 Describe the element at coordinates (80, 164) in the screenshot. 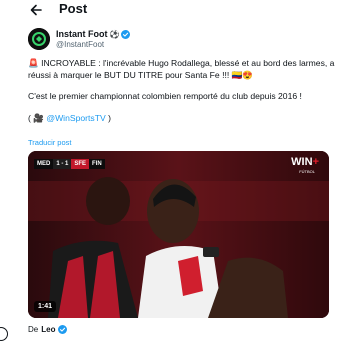

I see `team-away: SFE` at that location.